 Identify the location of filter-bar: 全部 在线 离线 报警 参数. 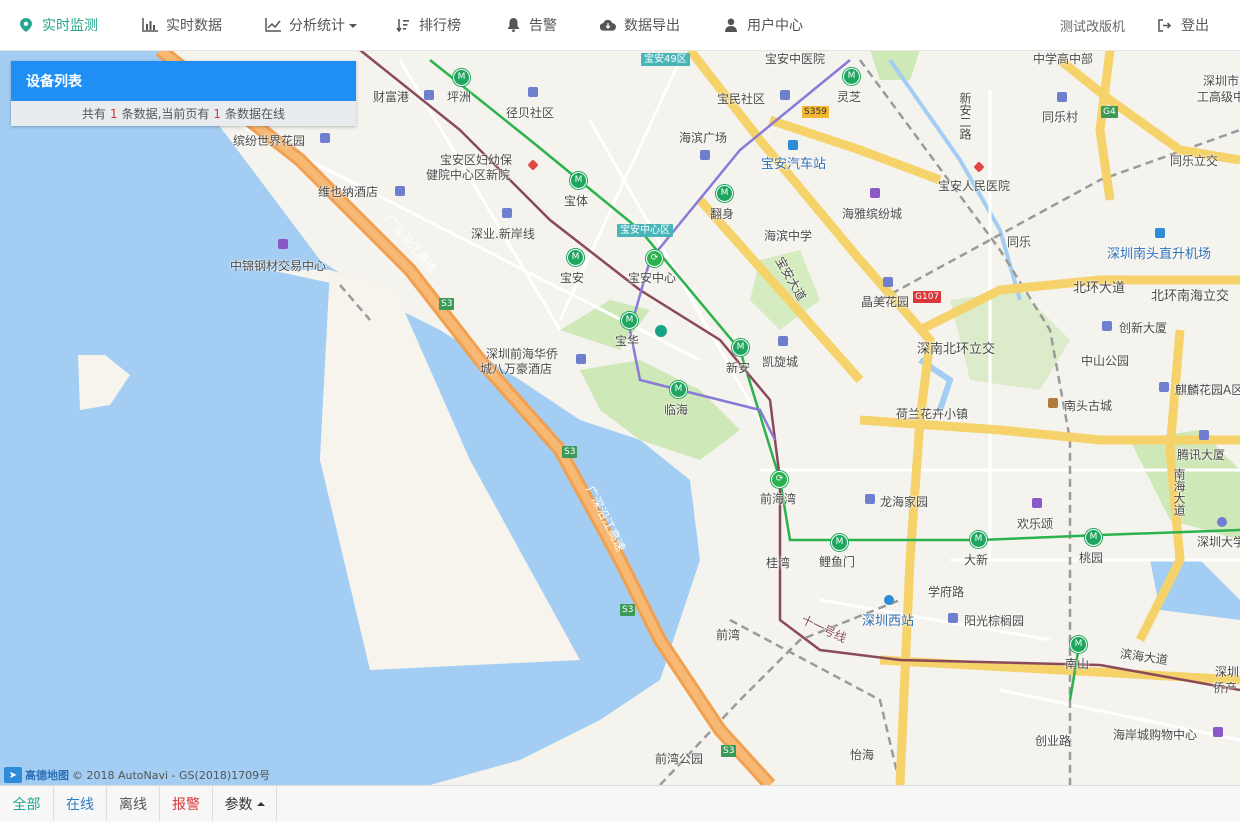
(620, 803).